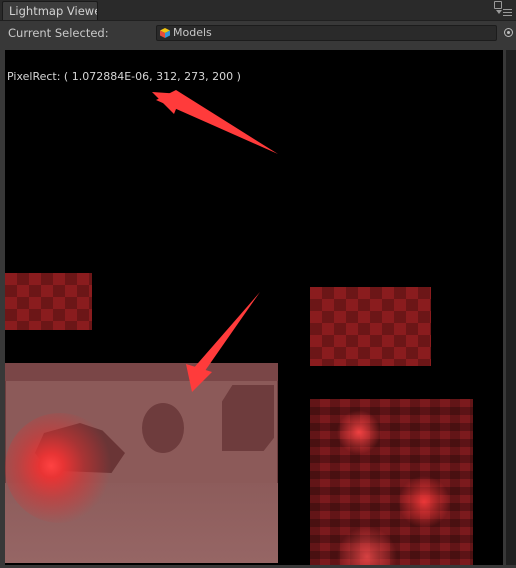 This screenshot has height=568, width=516. I want to click on object-picker-icon, so click(508, 32).